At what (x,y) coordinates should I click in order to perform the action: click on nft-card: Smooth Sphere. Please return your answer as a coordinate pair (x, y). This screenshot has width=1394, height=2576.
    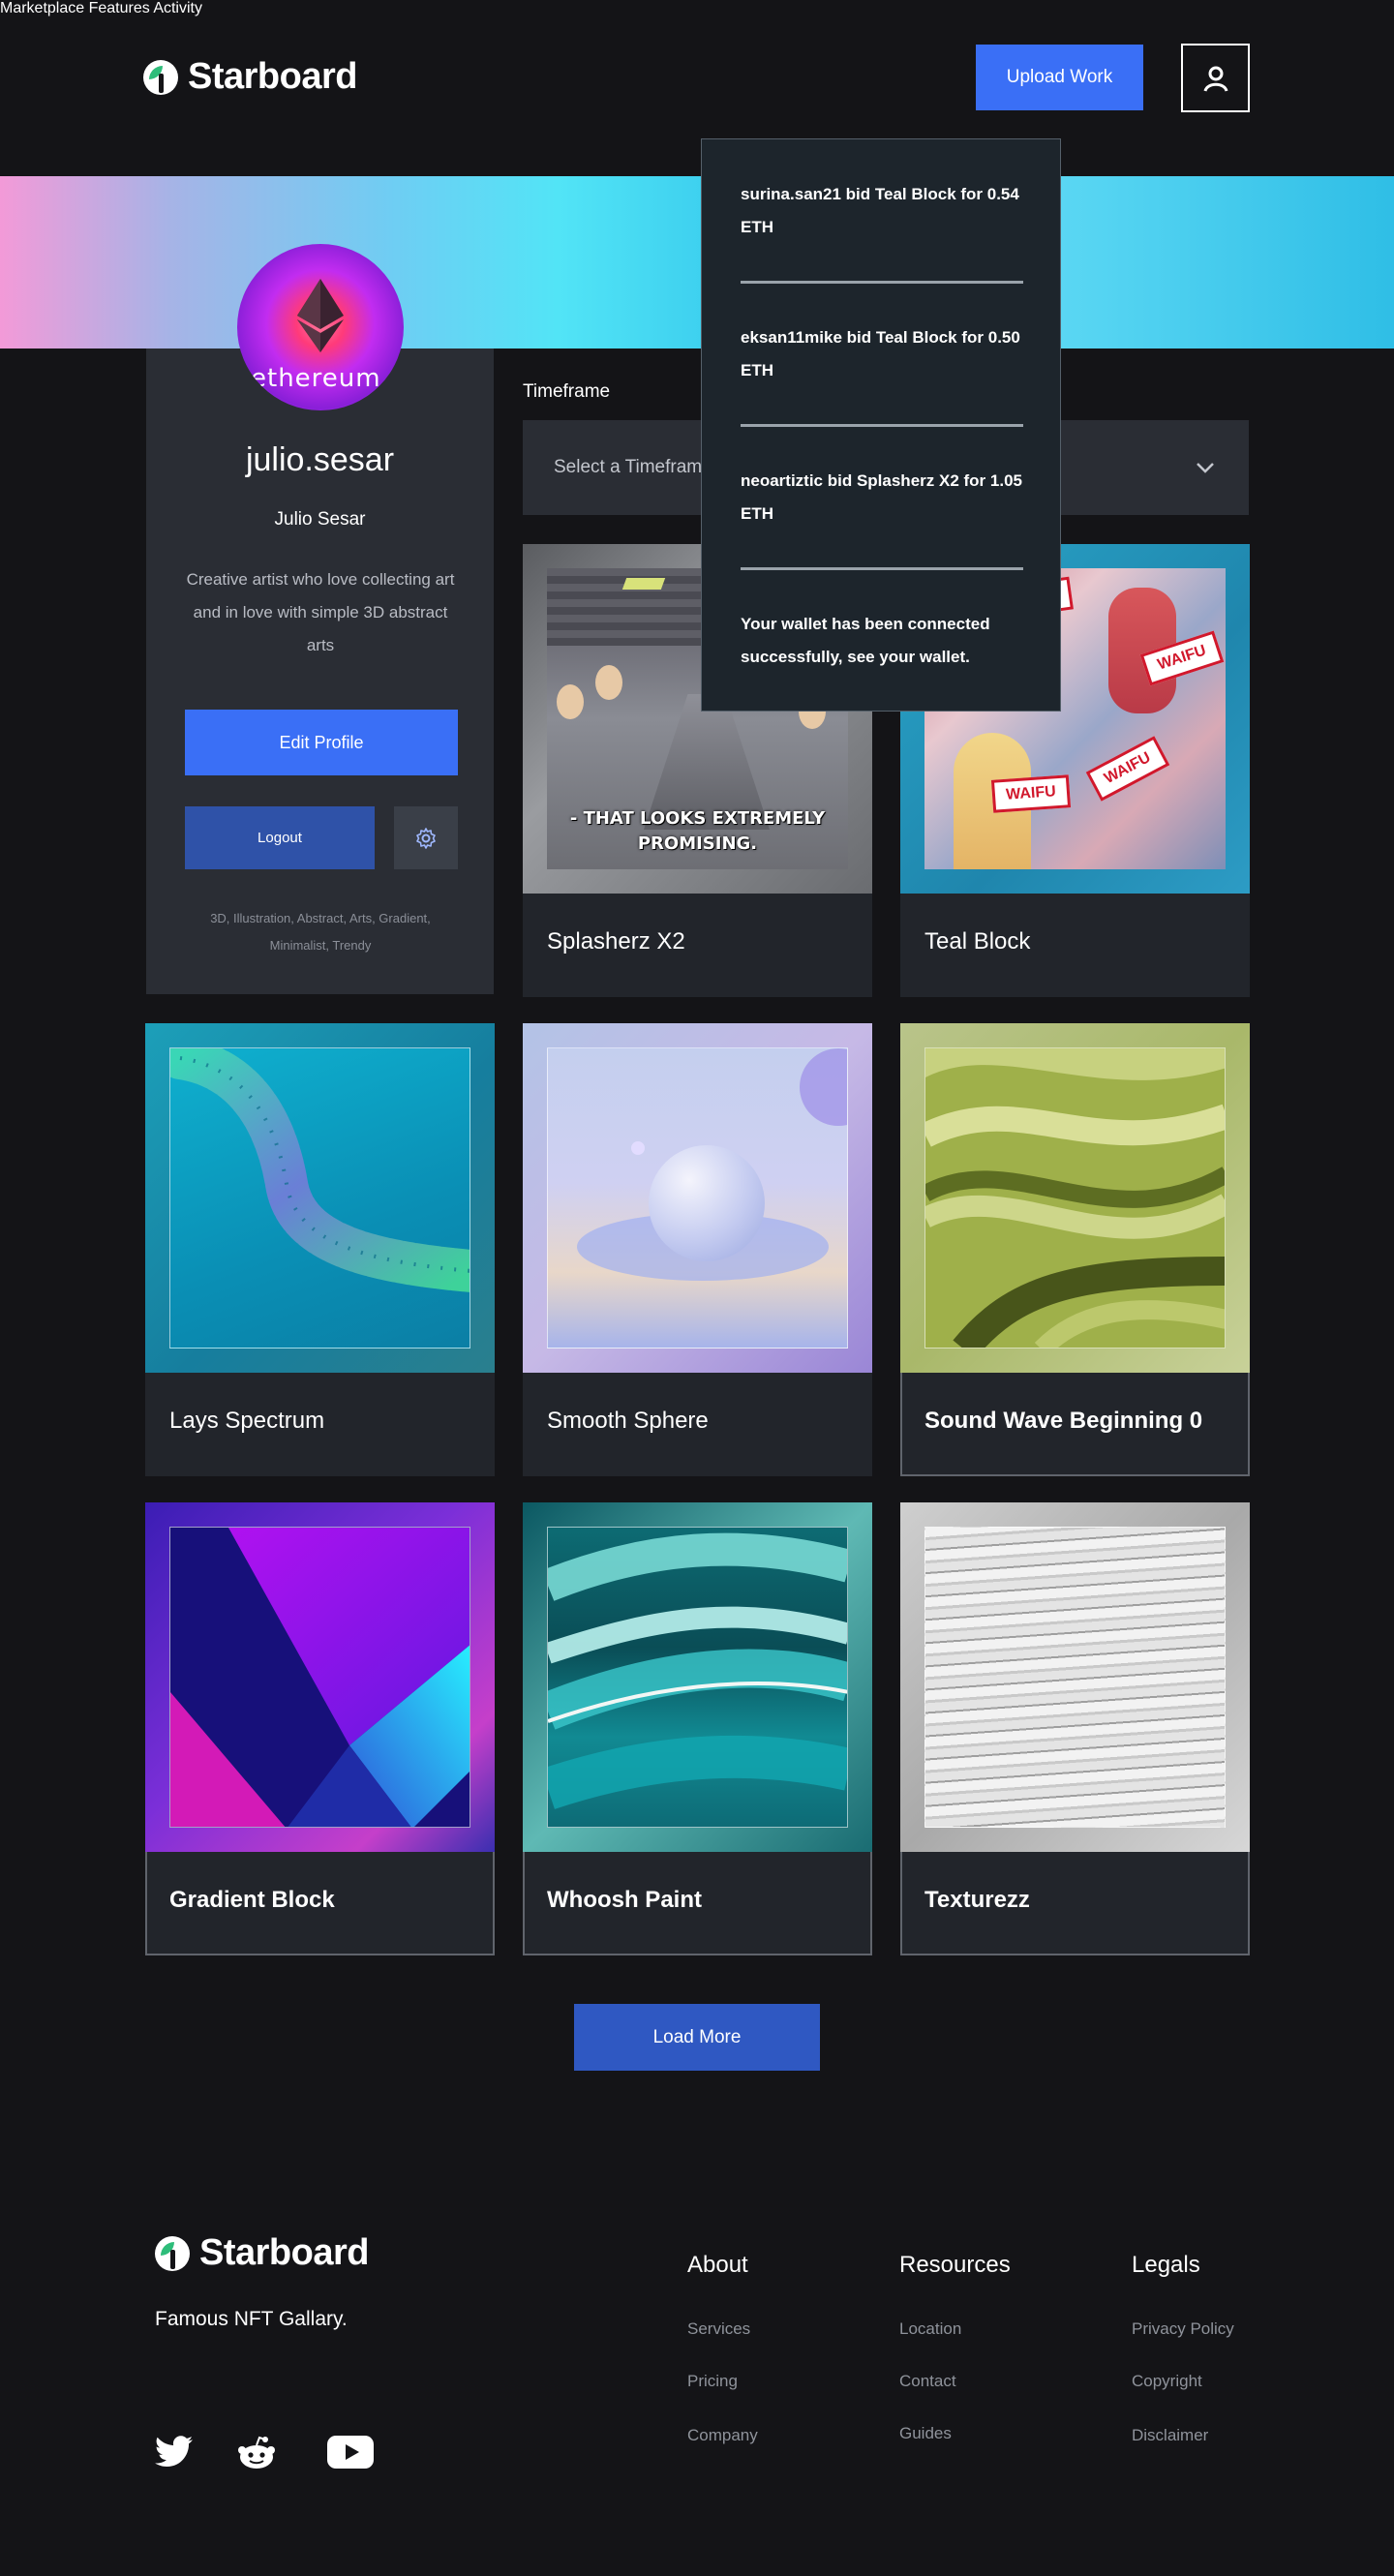
    Looking at the image, I should click on (697, 1249).